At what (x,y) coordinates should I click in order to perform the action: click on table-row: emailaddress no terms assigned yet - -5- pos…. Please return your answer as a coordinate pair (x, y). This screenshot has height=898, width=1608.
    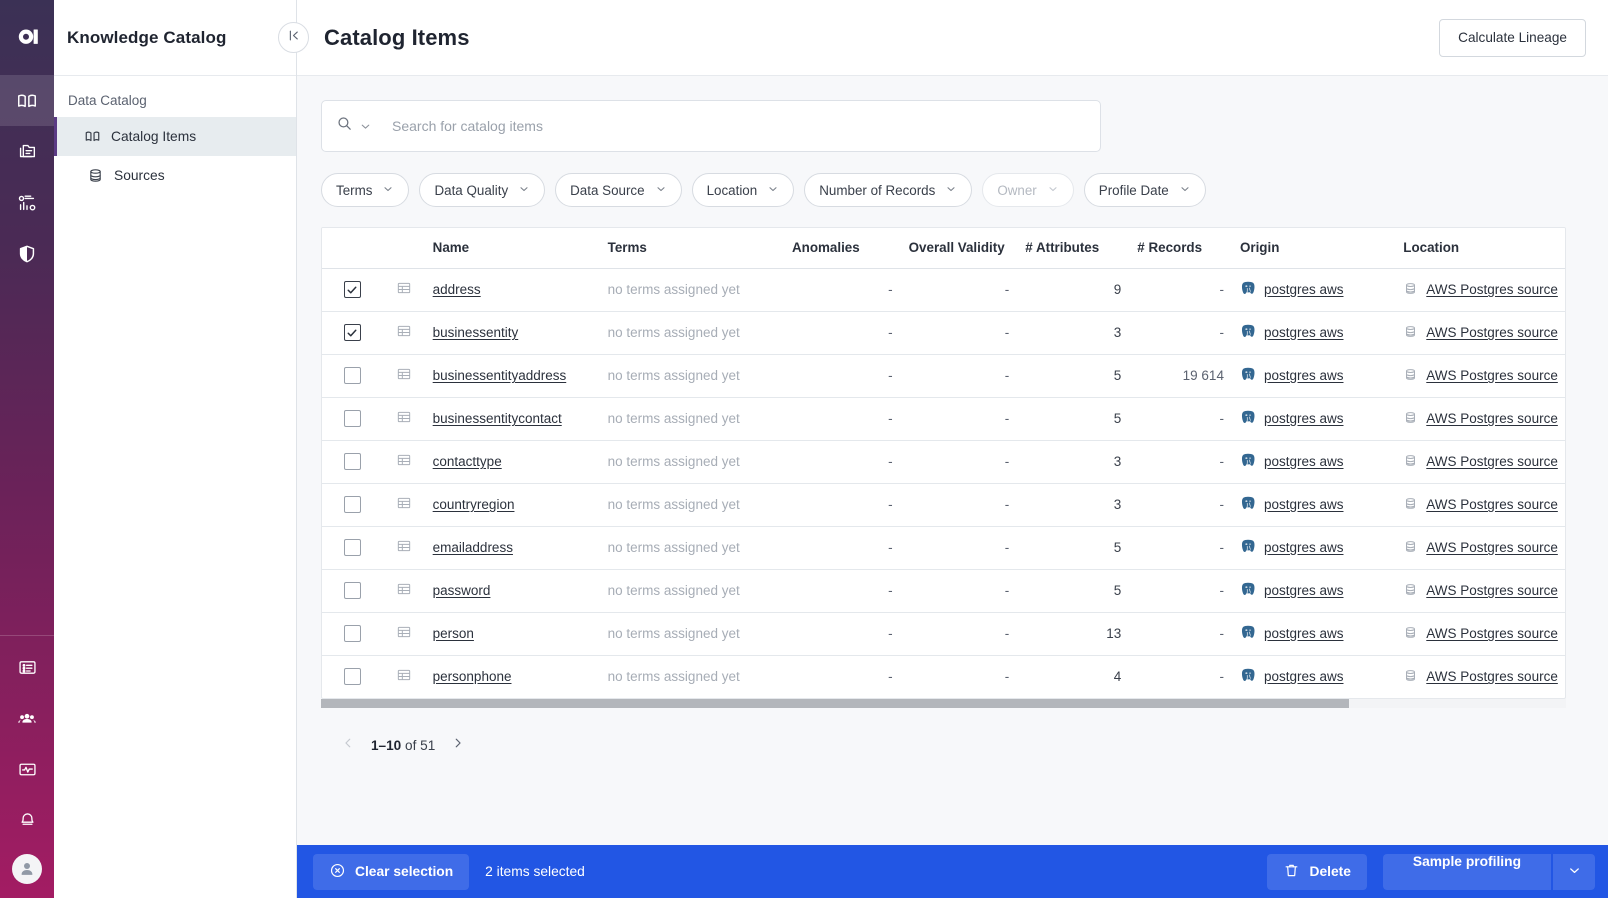
    Looking at the image, I should click on (943, 548).